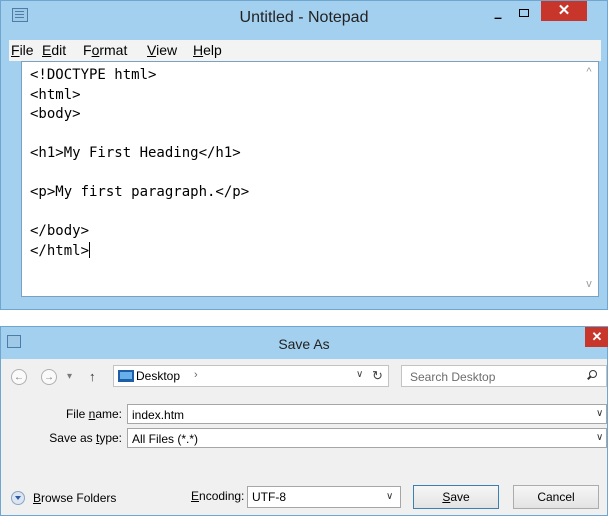 Image resolution: width=608 pixels, height=516 pixels. Describe the element at coordinates (196, 375) in the screenshot. I see `breadcrumb-arrow-icon: ›` at that location.